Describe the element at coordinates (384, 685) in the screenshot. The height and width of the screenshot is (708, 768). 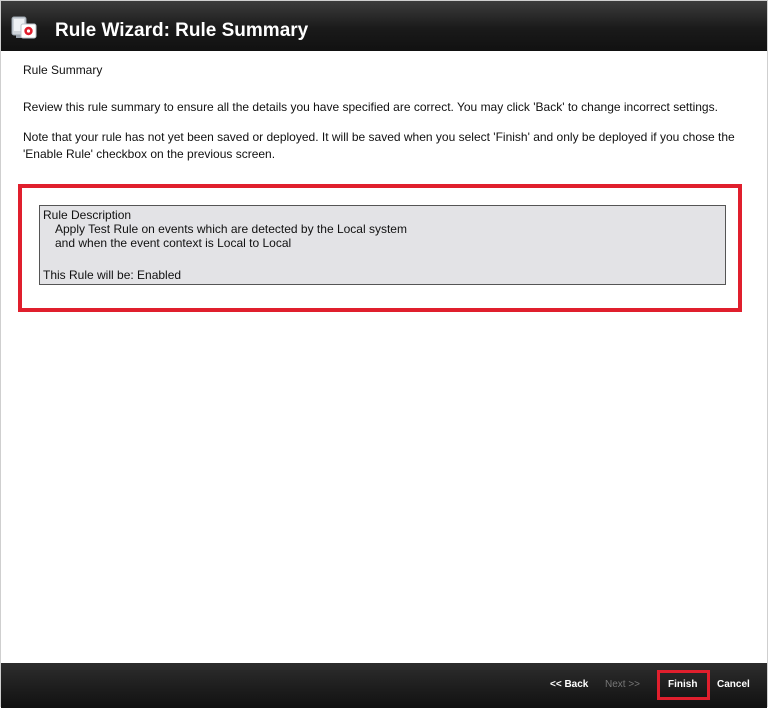
I see `wizard-footer: << Back Next >> Finish Cancel` at that location.